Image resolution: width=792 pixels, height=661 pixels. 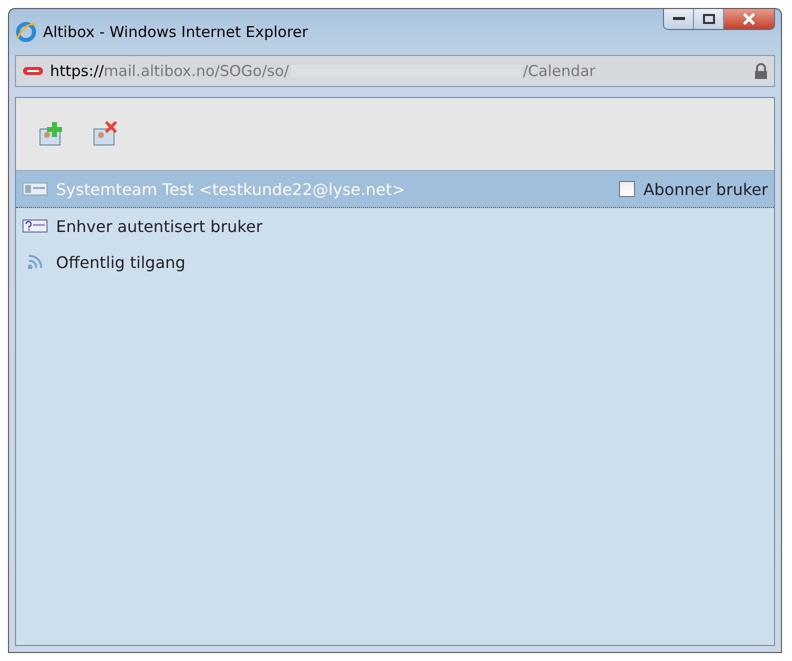 What do you see at coordinates (176, 32) in the screenshot?
I see `window-title: Altibox - Windows Internet Explorer` at bounding box center [176, 32].